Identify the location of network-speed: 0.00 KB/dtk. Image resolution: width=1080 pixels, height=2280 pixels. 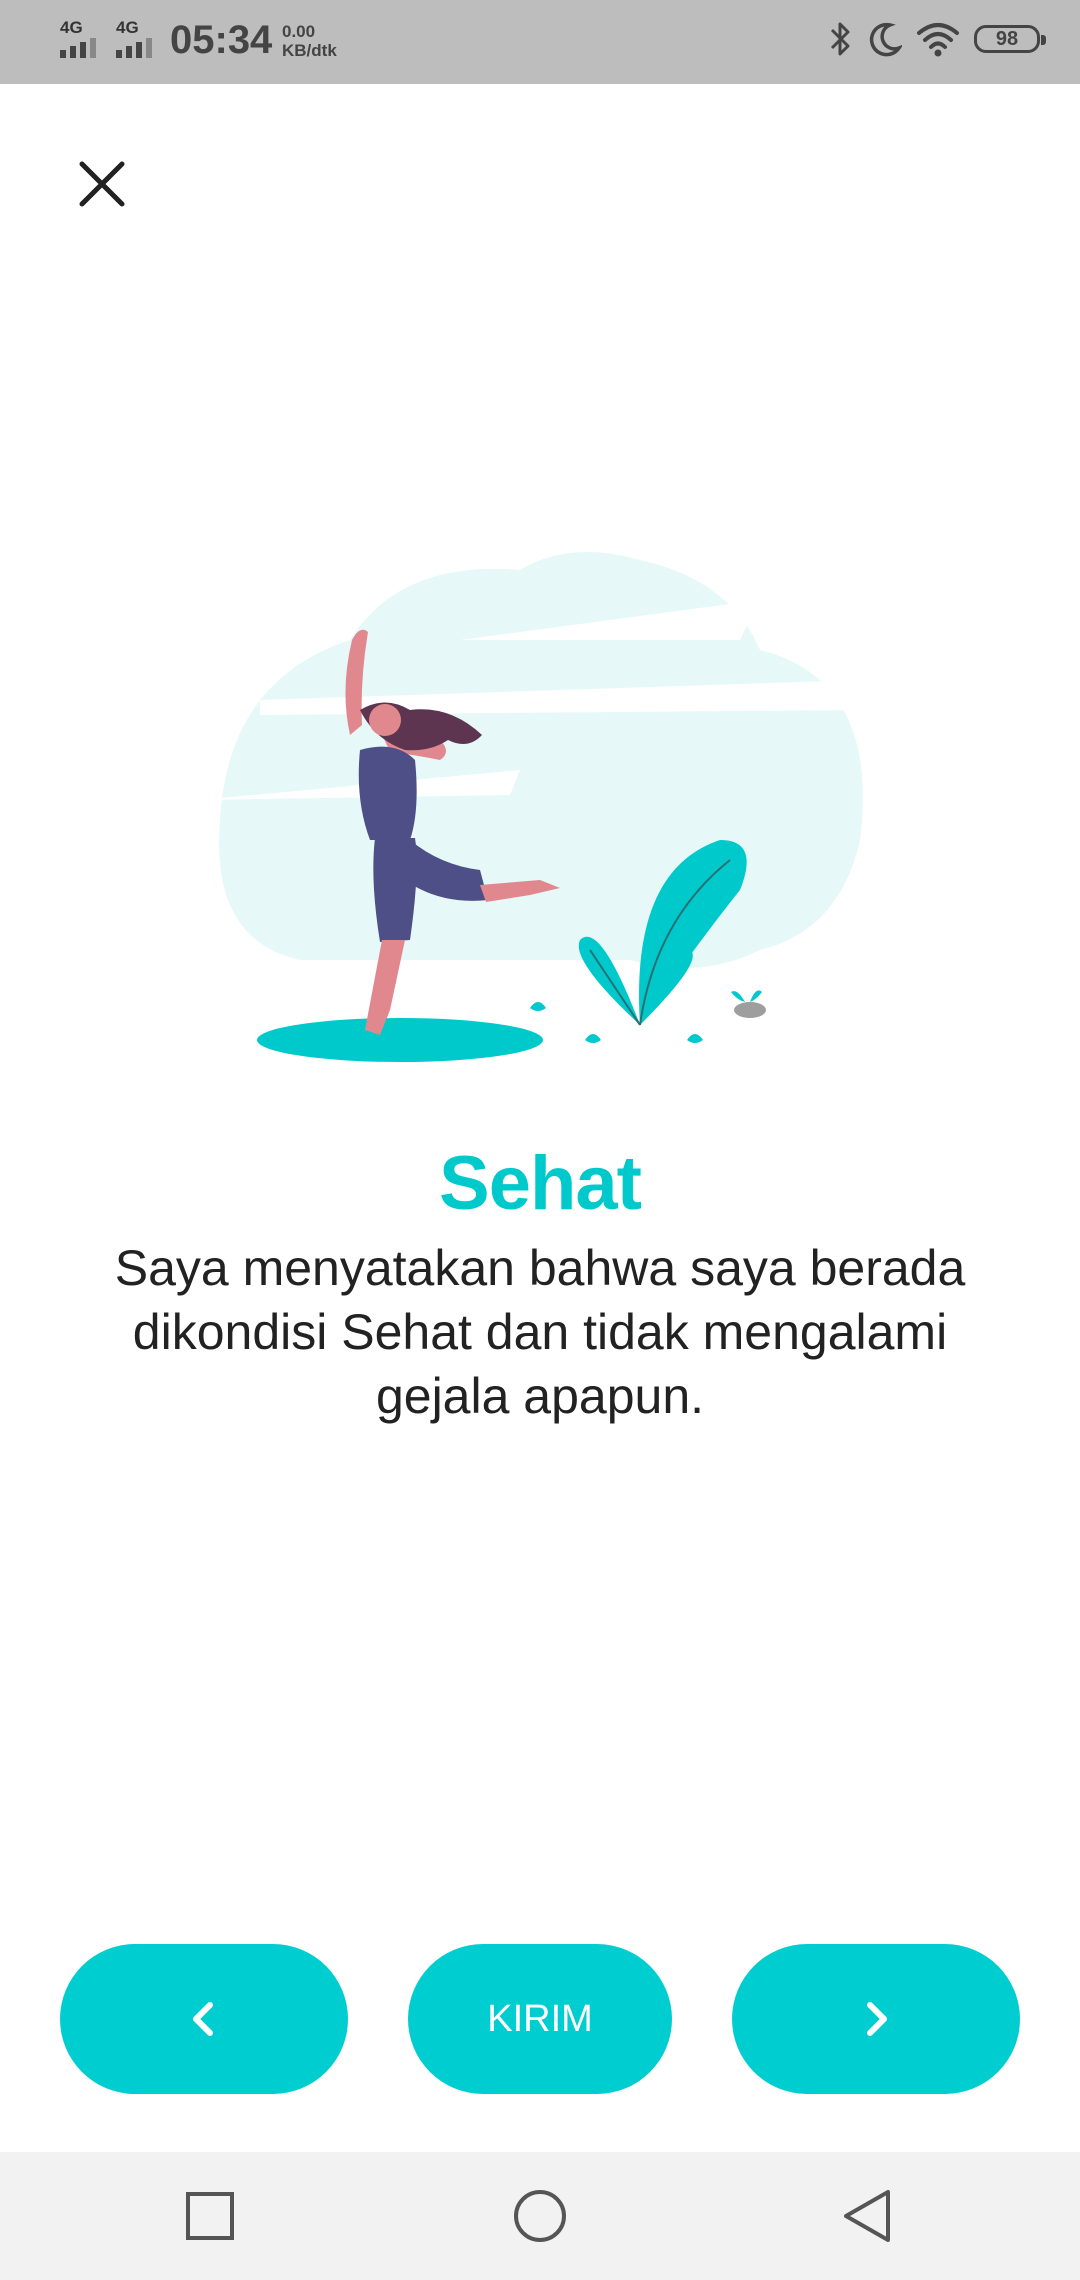
(309, 41).